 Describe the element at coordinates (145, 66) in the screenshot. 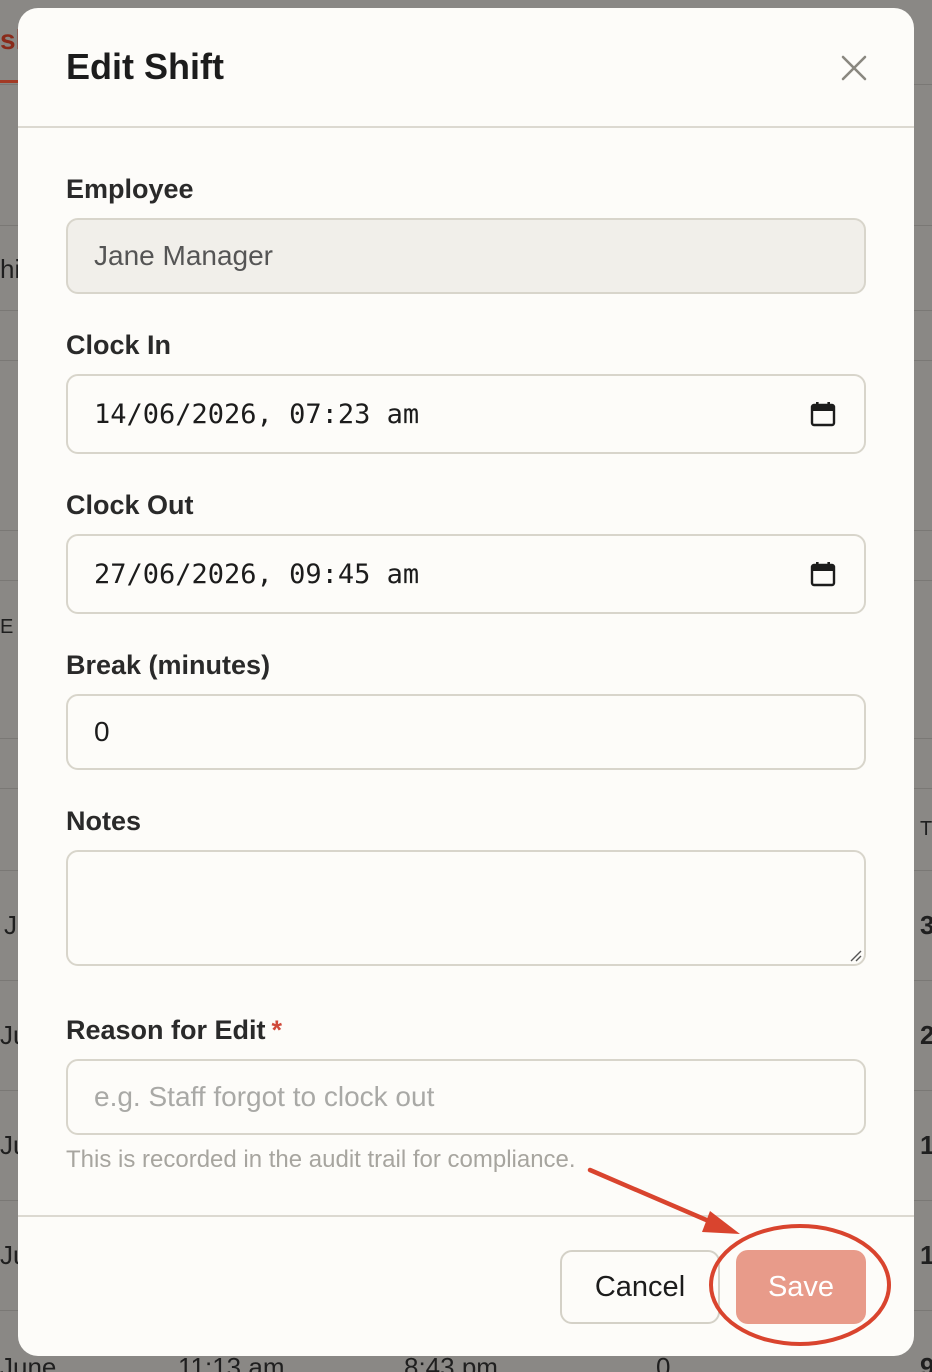

I see `dialog-title: Edit Shift` at that location.